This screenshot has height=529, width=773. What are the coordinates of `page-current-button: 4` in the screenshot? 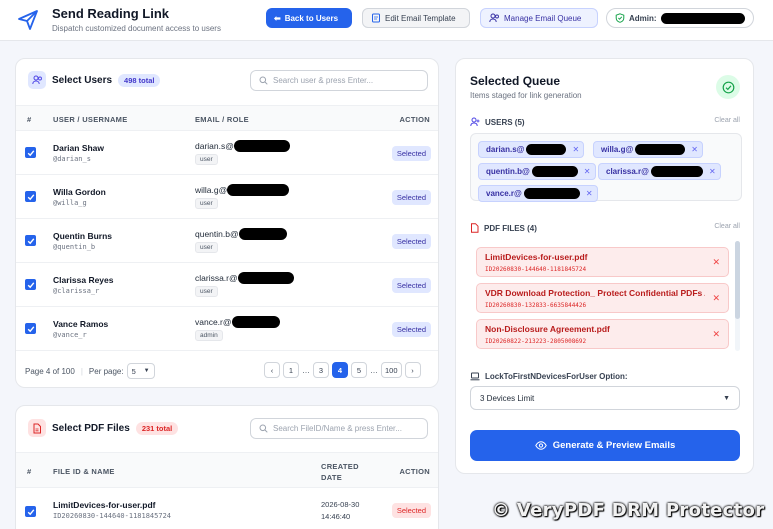 It's located at (340, 370).